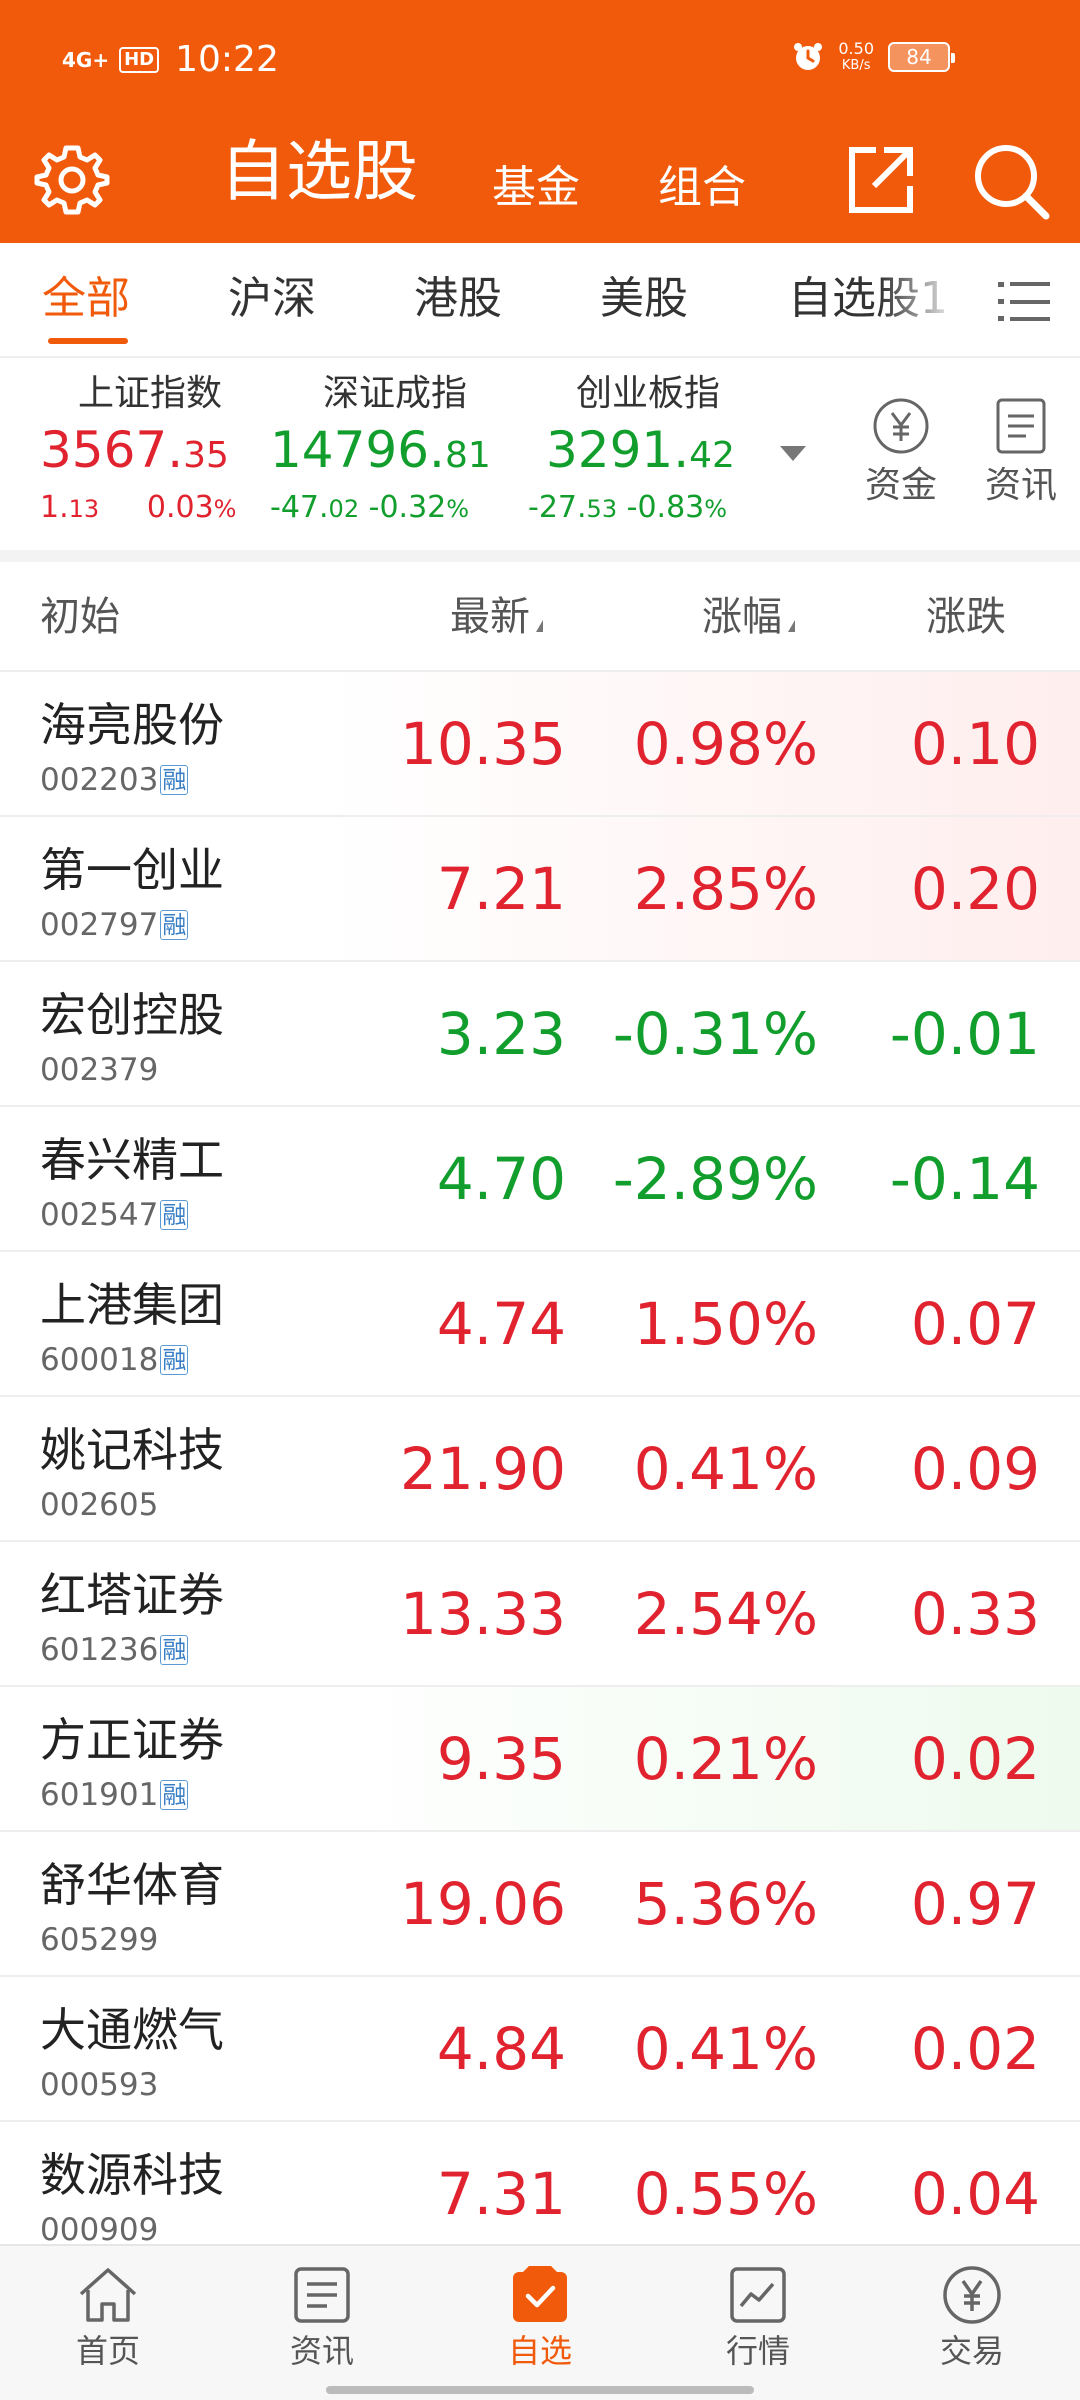  I want to click on nav-label: 资讯, so click(321, 2351).